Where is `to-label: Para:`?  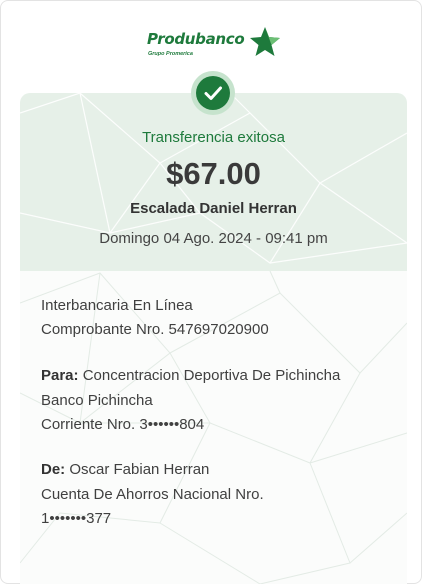 to-label: Para: is located at coordinates (60, 375).